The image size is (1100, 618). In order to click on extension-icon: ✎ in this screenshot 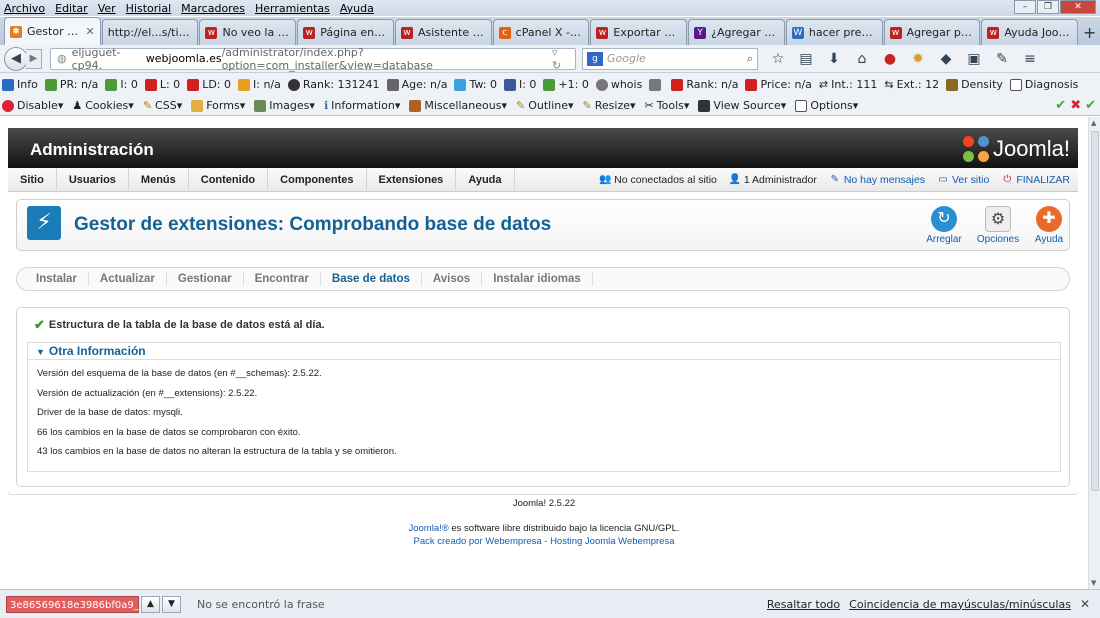, I will do `click(1002, 59)`.